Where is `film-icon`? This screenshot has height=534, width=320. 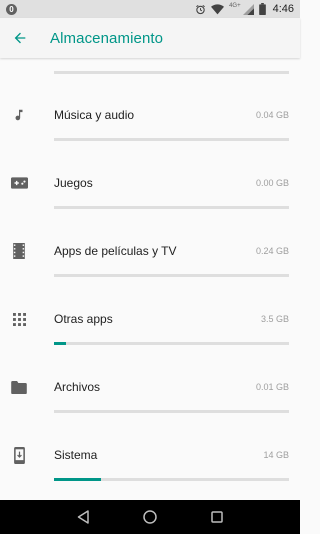
film-icon is located at coordinates (19, 251).